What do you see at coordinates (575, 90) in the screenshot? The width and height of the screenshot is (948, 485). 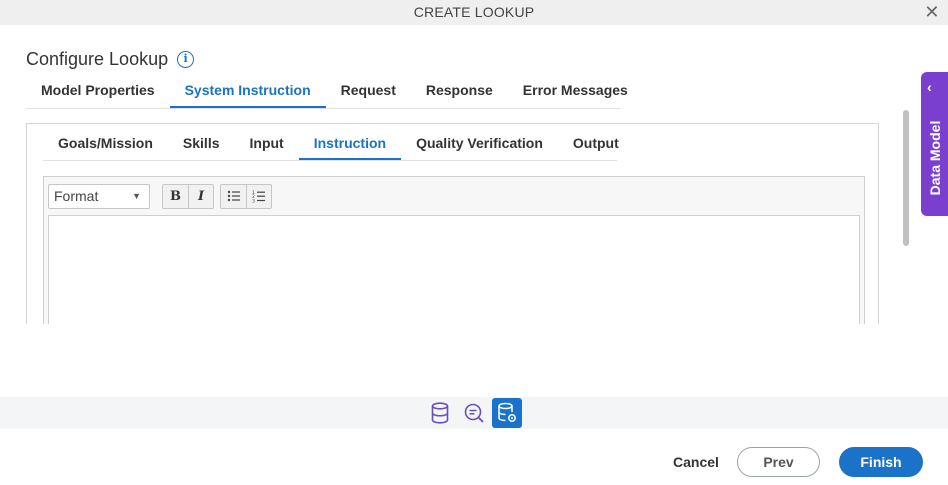 I see `tab-error-messages: Error Messages` at bounding box center [575, 90].